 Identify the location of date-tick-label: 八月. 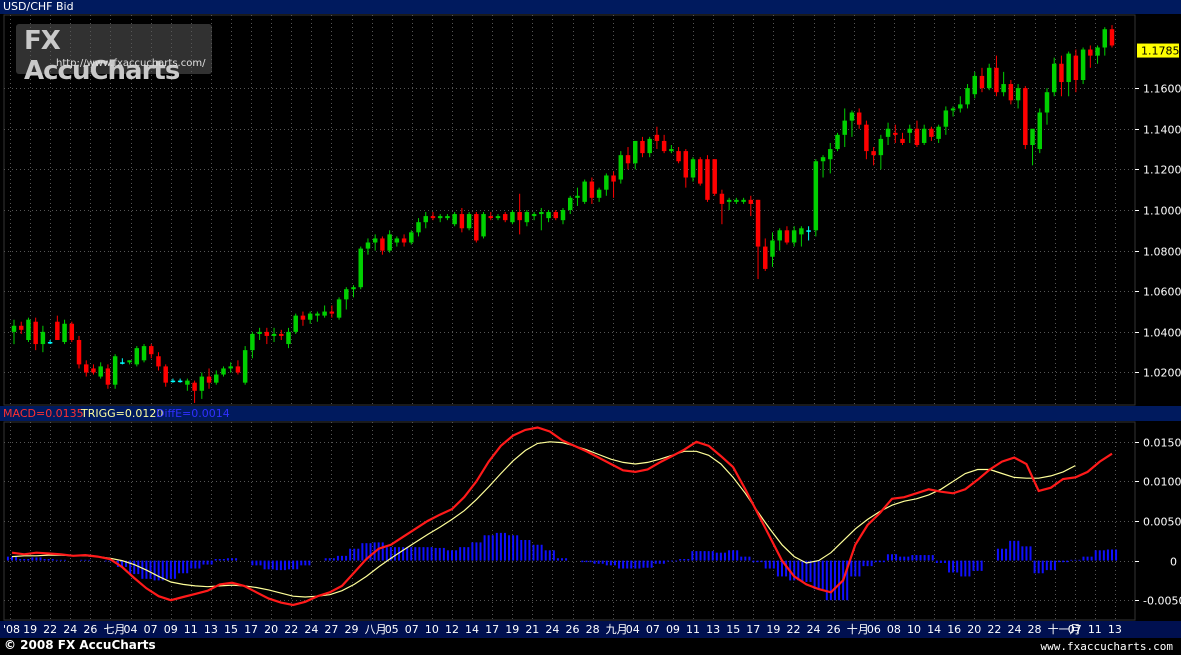
(376, 629).